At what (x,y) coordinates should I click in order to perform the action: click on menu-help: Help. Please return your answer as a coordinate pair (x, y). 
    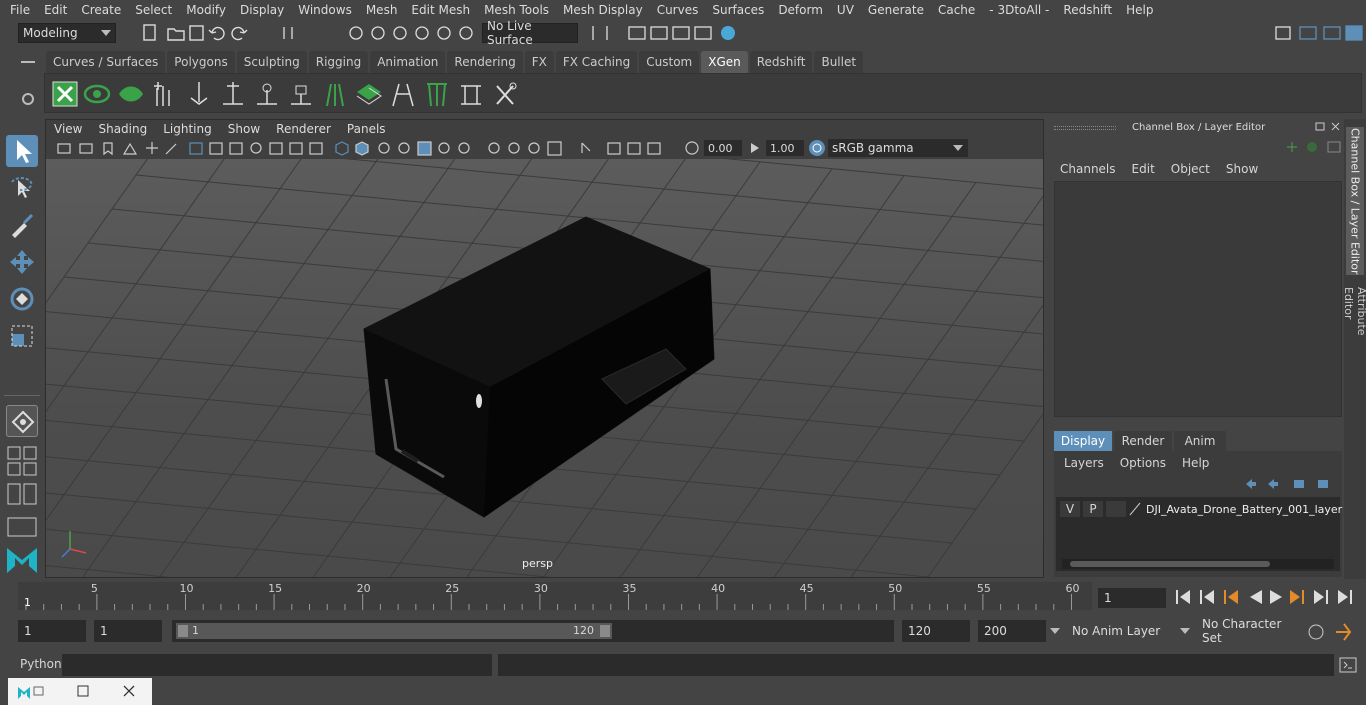
    Looking at the image, I should click on (1139, 10).